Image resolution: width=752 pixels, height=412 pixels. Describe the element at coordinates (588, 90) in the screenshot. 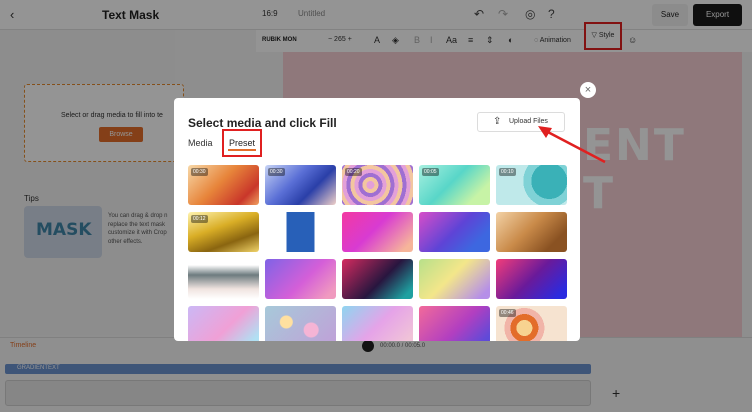

I see `close-modal-button: ×` at that location.